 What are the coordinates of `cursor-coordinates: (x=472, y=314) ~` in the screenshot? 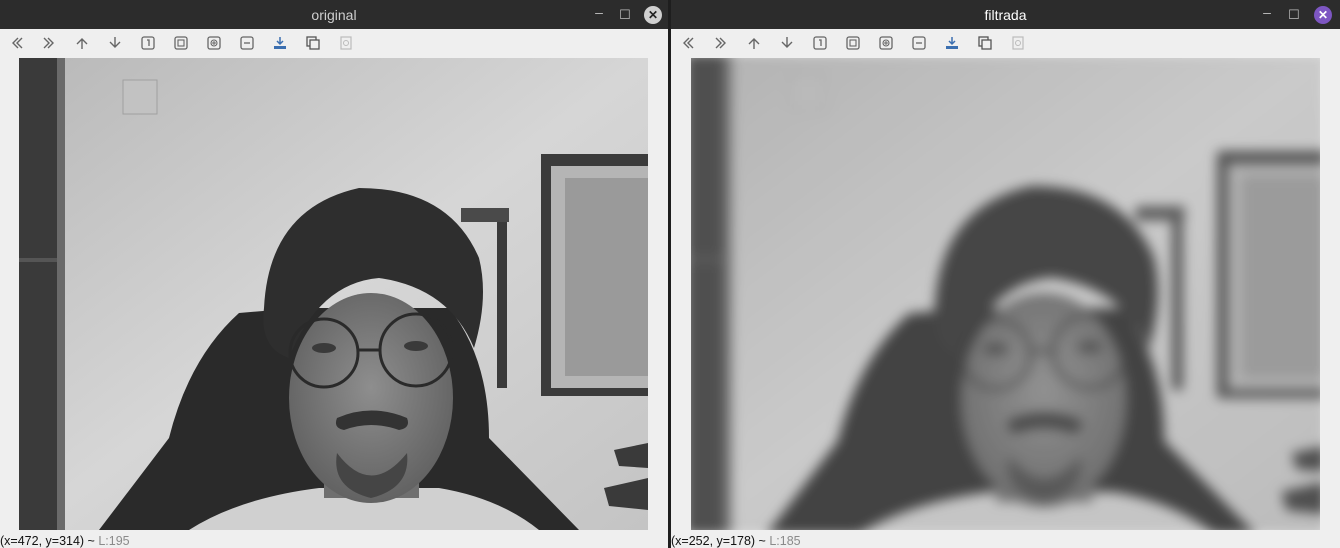 It's located at (47, 541).